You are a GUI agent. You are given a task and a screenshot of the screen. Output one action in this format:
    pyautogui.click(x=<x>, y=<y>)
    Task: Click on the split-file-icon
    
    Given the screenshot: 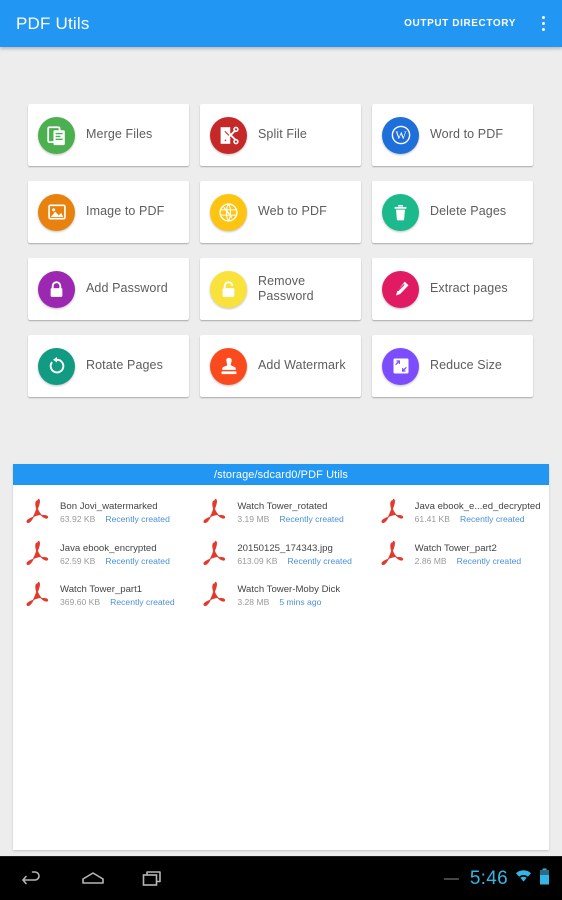 What is the action you would take?
    pyautogui.click(x=228, y=135)
    